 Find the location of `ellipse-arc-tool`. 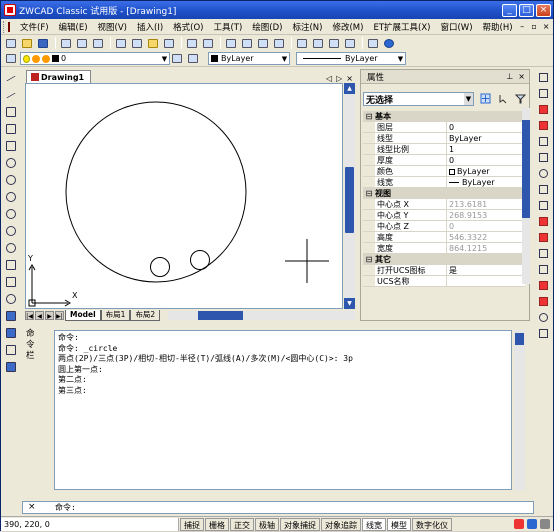

ellipse-arc-tool is located at coordinates (11, 248).